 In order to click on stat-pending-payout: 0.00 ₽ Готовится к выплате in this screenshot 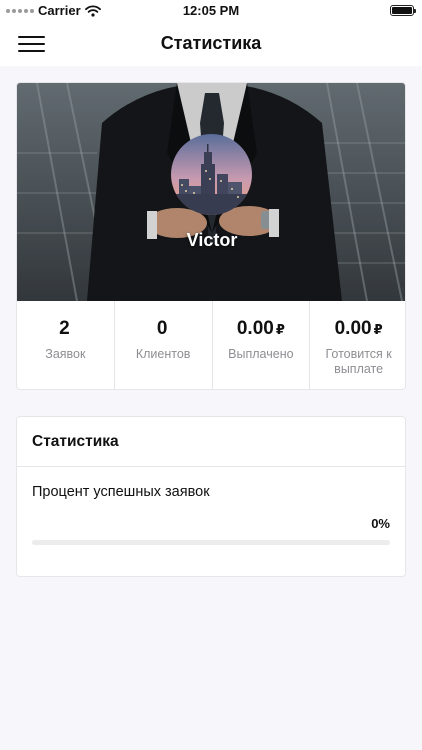, I will do `click(357, 345)`.